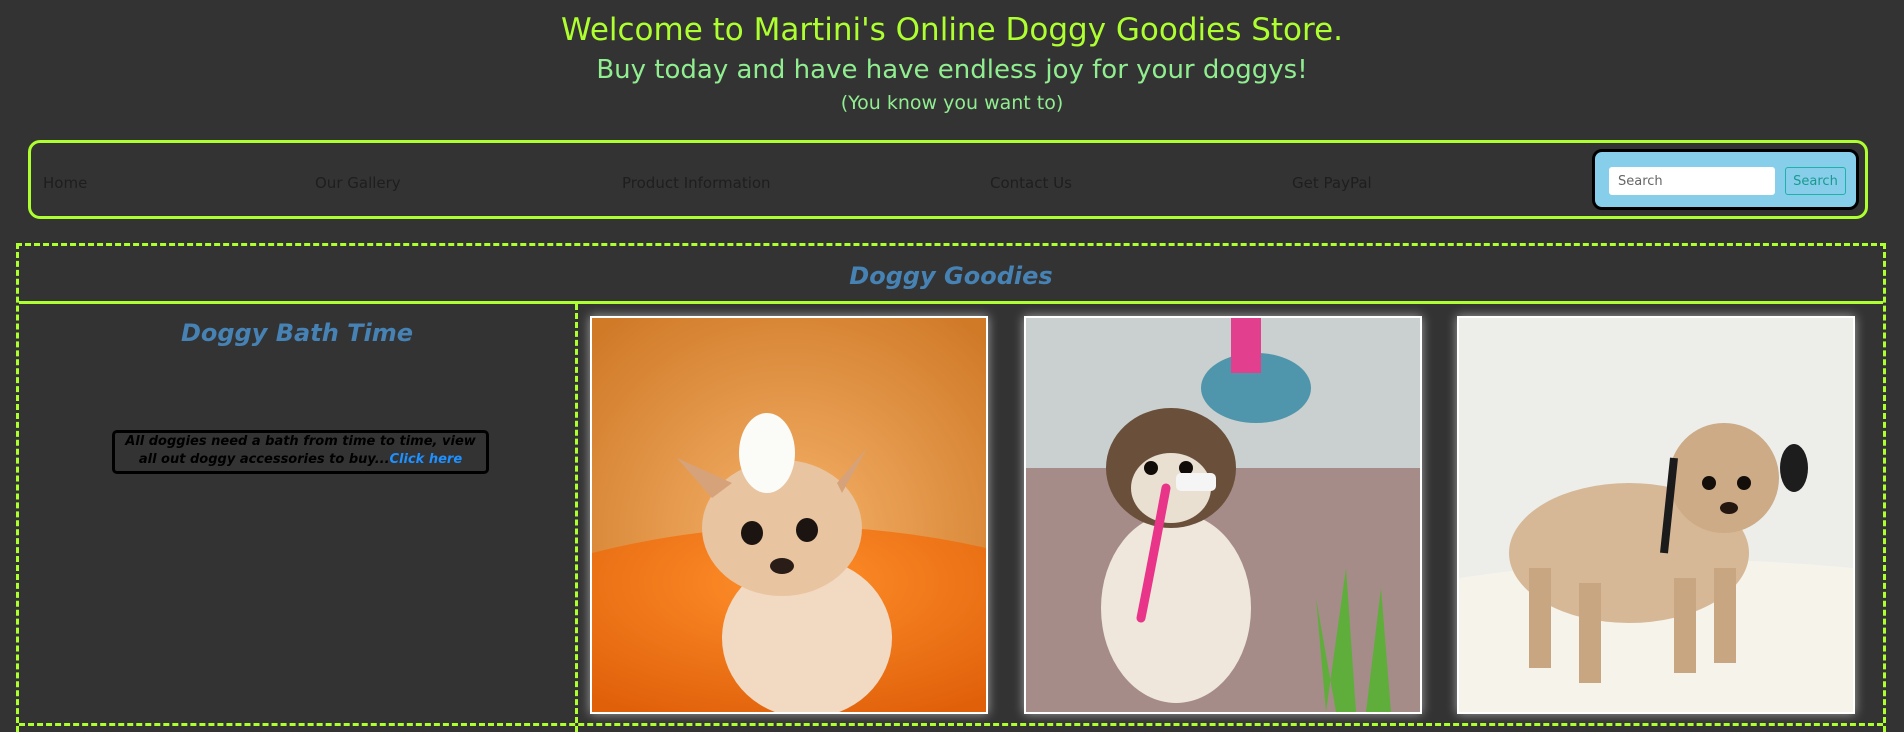 This screenshot has height=732, width=1904. Describe the element at coordinates (1223, 515) in the screenshot. I see `photo-shih-tzu` at that location.